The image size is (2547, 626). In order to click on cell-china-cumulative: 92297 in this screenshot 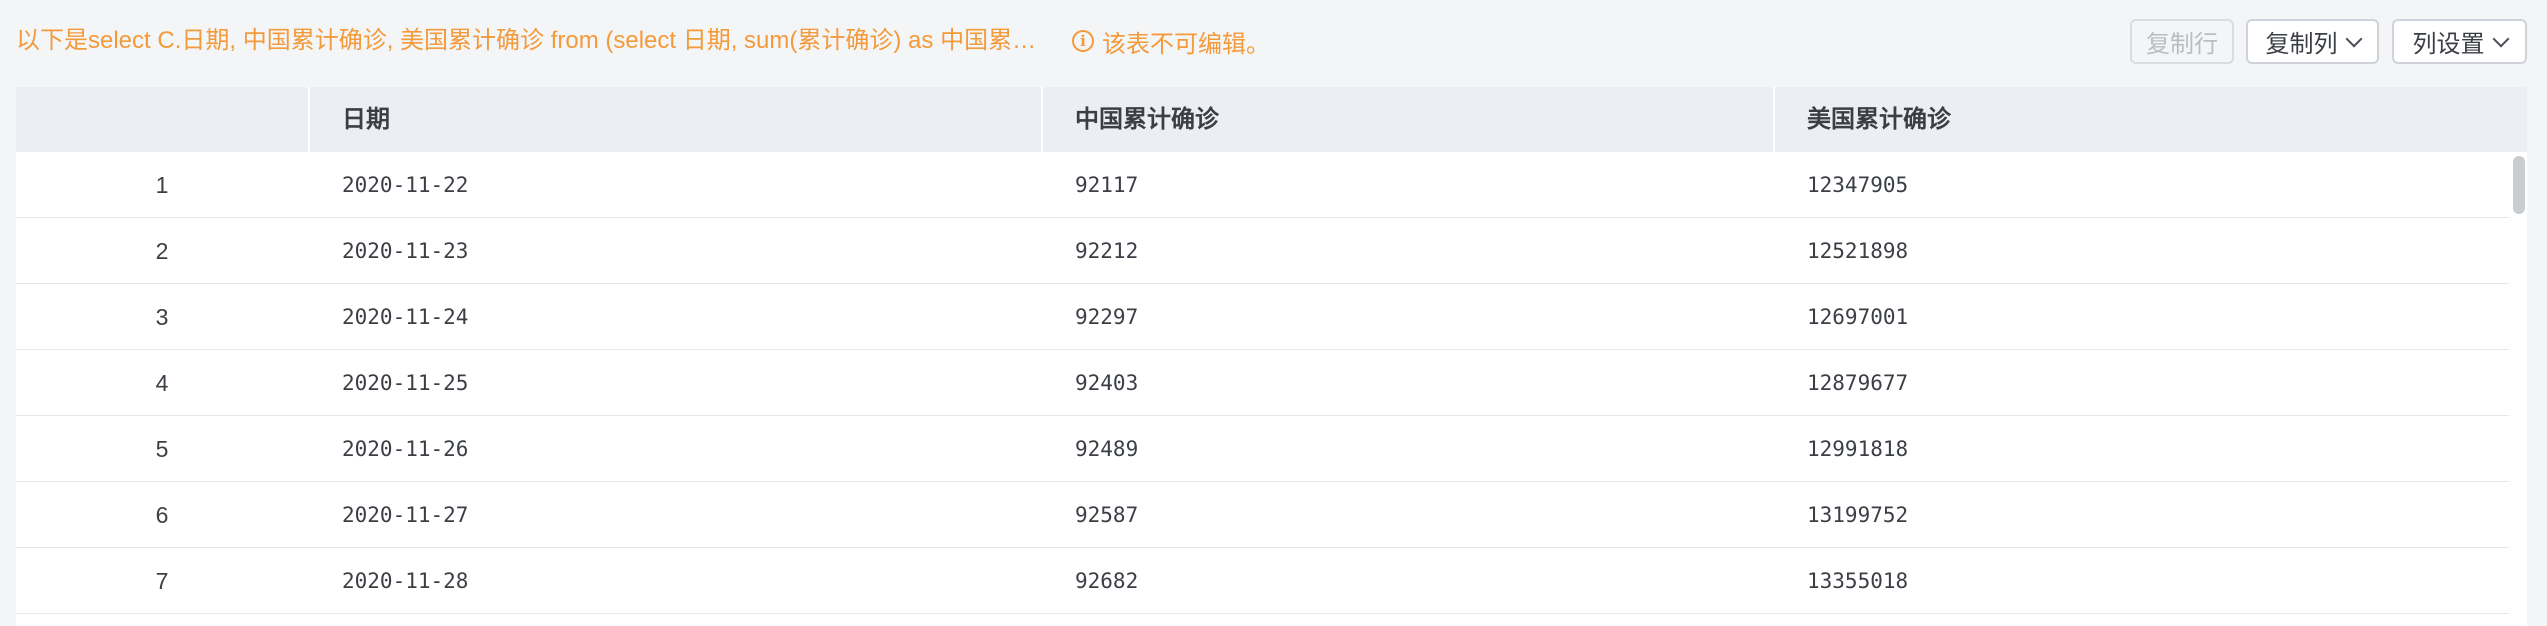, I will do `click(1106, 317)`.